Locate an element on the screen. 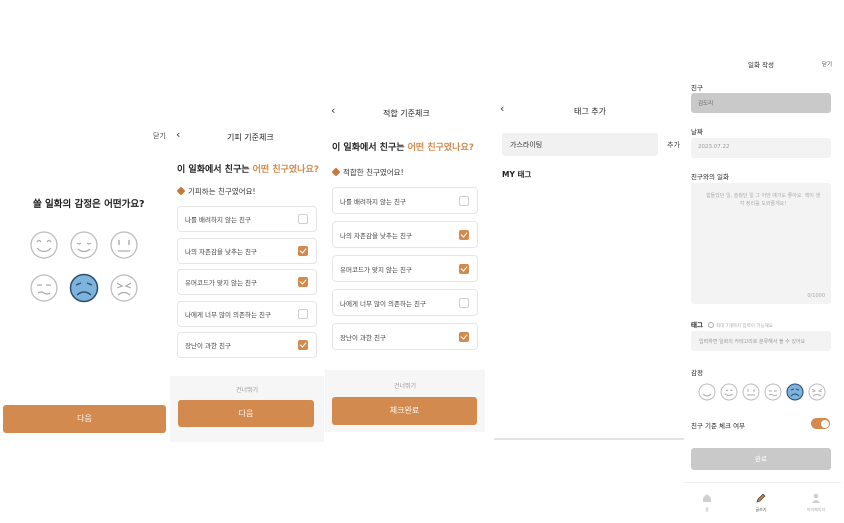  subtitle: 기피하는 친구였어요! is located at coordinates (216, 191).